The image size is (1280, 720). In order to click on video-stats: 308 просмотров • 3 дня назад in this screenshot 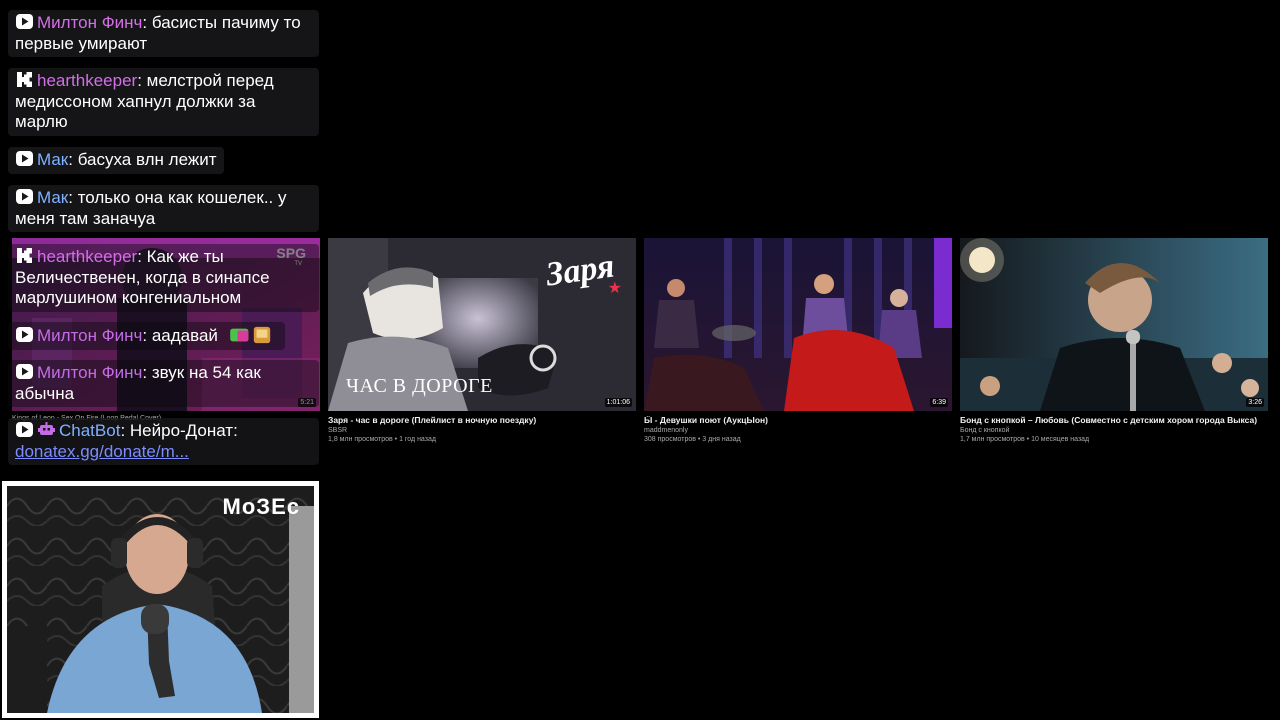, I will do `click(692, 439)`.